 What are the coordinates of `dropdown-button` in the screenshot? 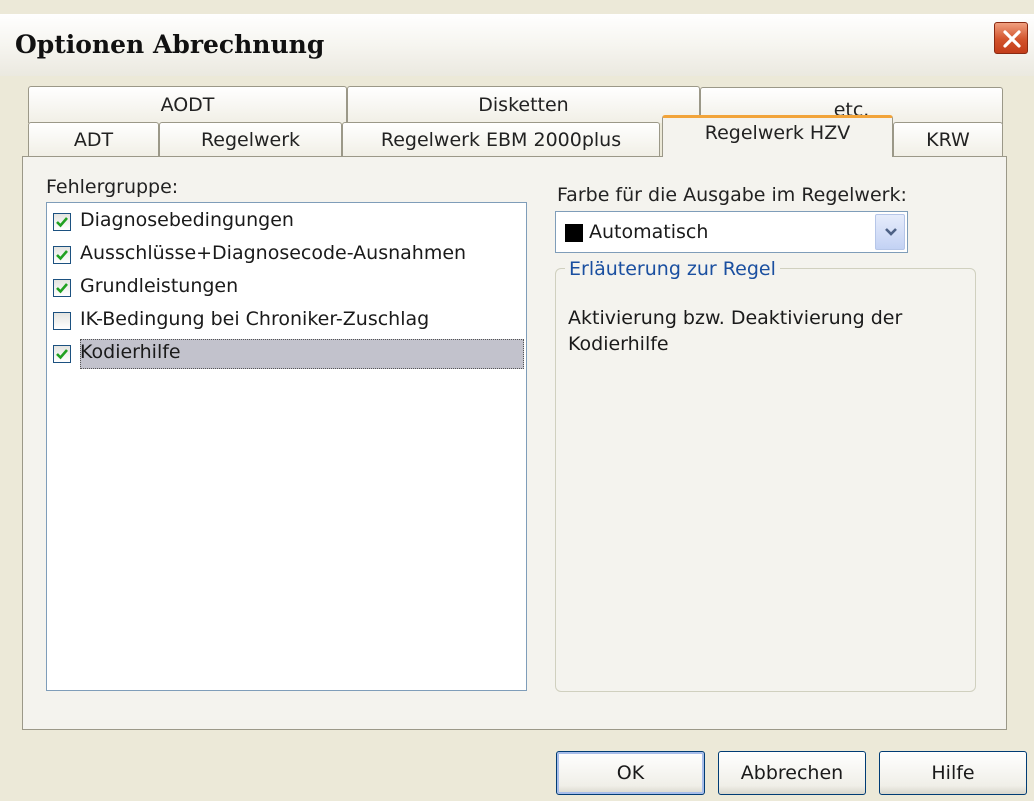 It's located at (890, 232).